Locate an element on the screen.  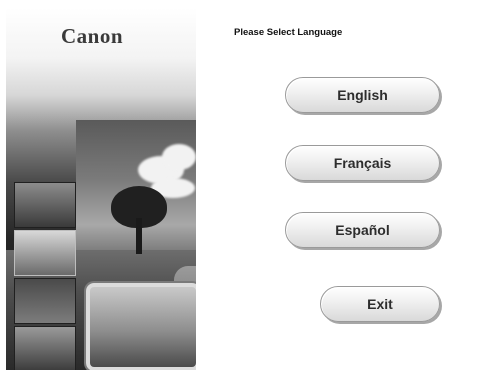
english-button: English is located at coordinates (362, 95).